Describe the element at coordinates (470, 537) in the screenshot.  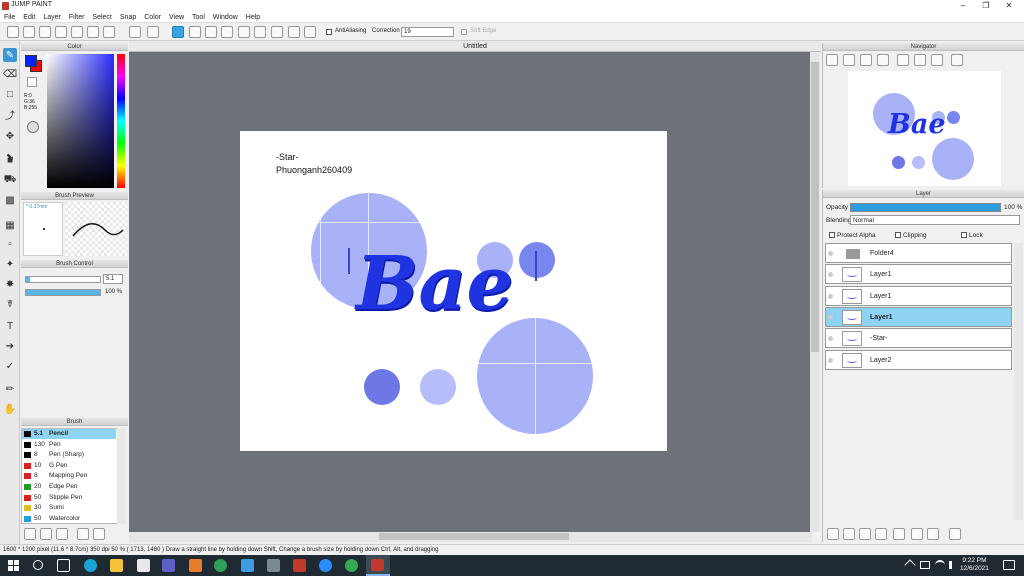
I see `canvas-horizontal-scrollbar` at that location.